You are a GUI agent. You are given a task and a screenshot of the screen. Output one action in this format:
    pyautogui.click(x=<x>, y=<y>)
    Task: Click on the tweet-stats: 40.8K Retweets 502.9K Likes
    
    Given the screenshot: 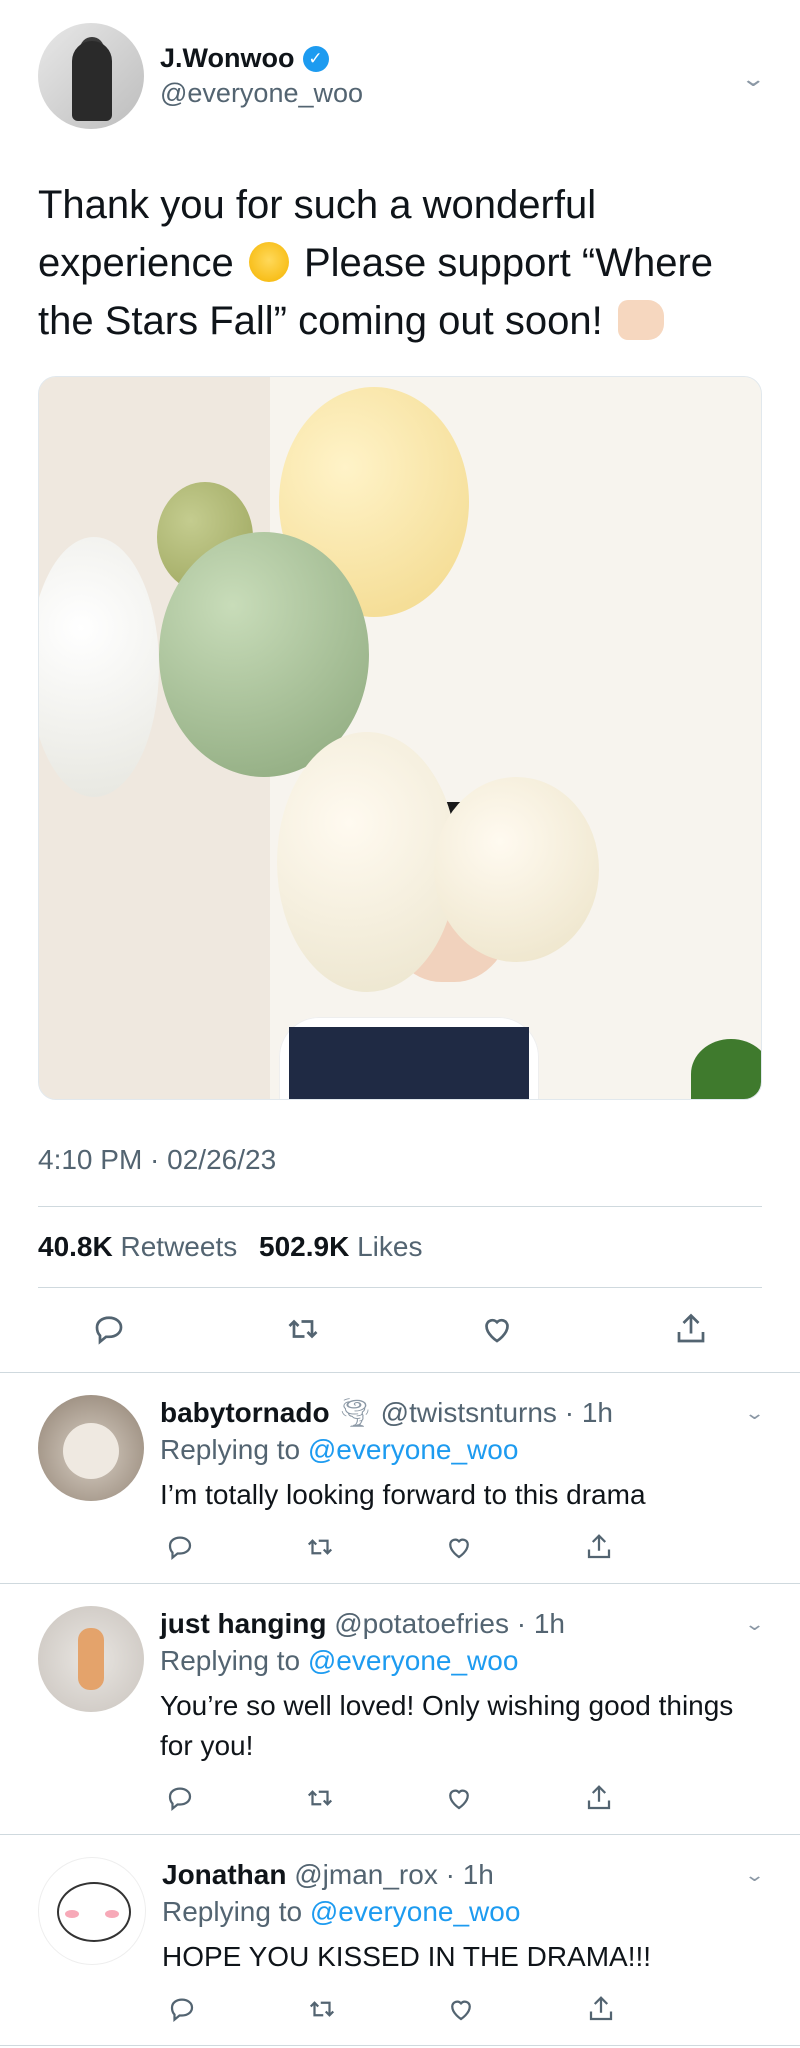 What is the action you would take?
    pyautogui.click(x=400, y=1247)
    